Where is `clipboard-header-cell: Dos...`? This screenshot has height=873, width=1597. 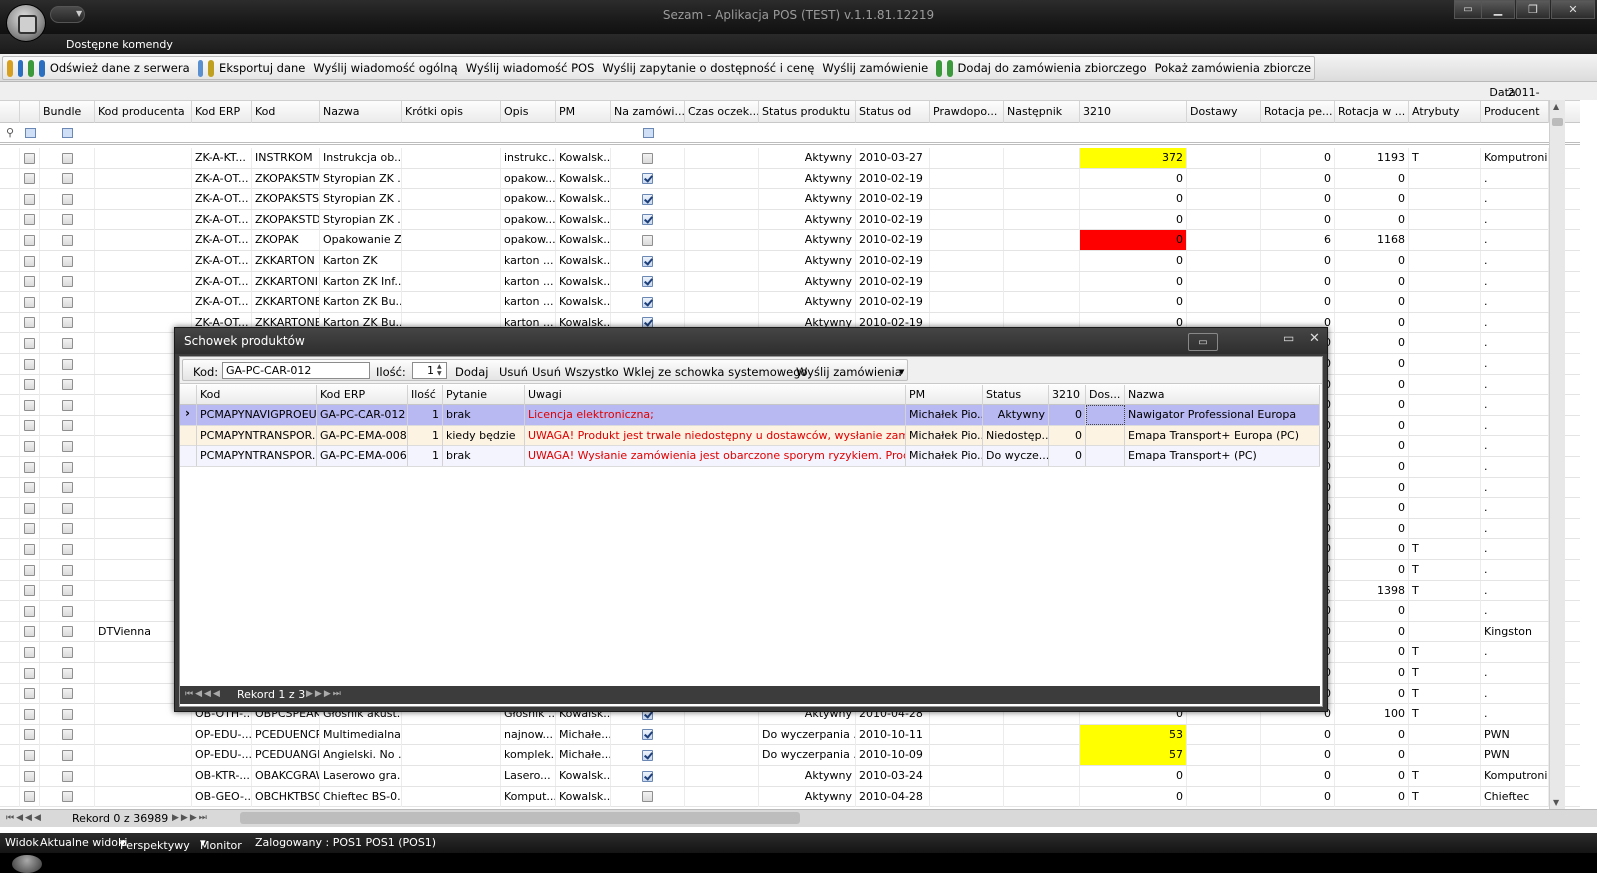 clipboard-header-cell: Dos... is located at coordinates (1105, 395).